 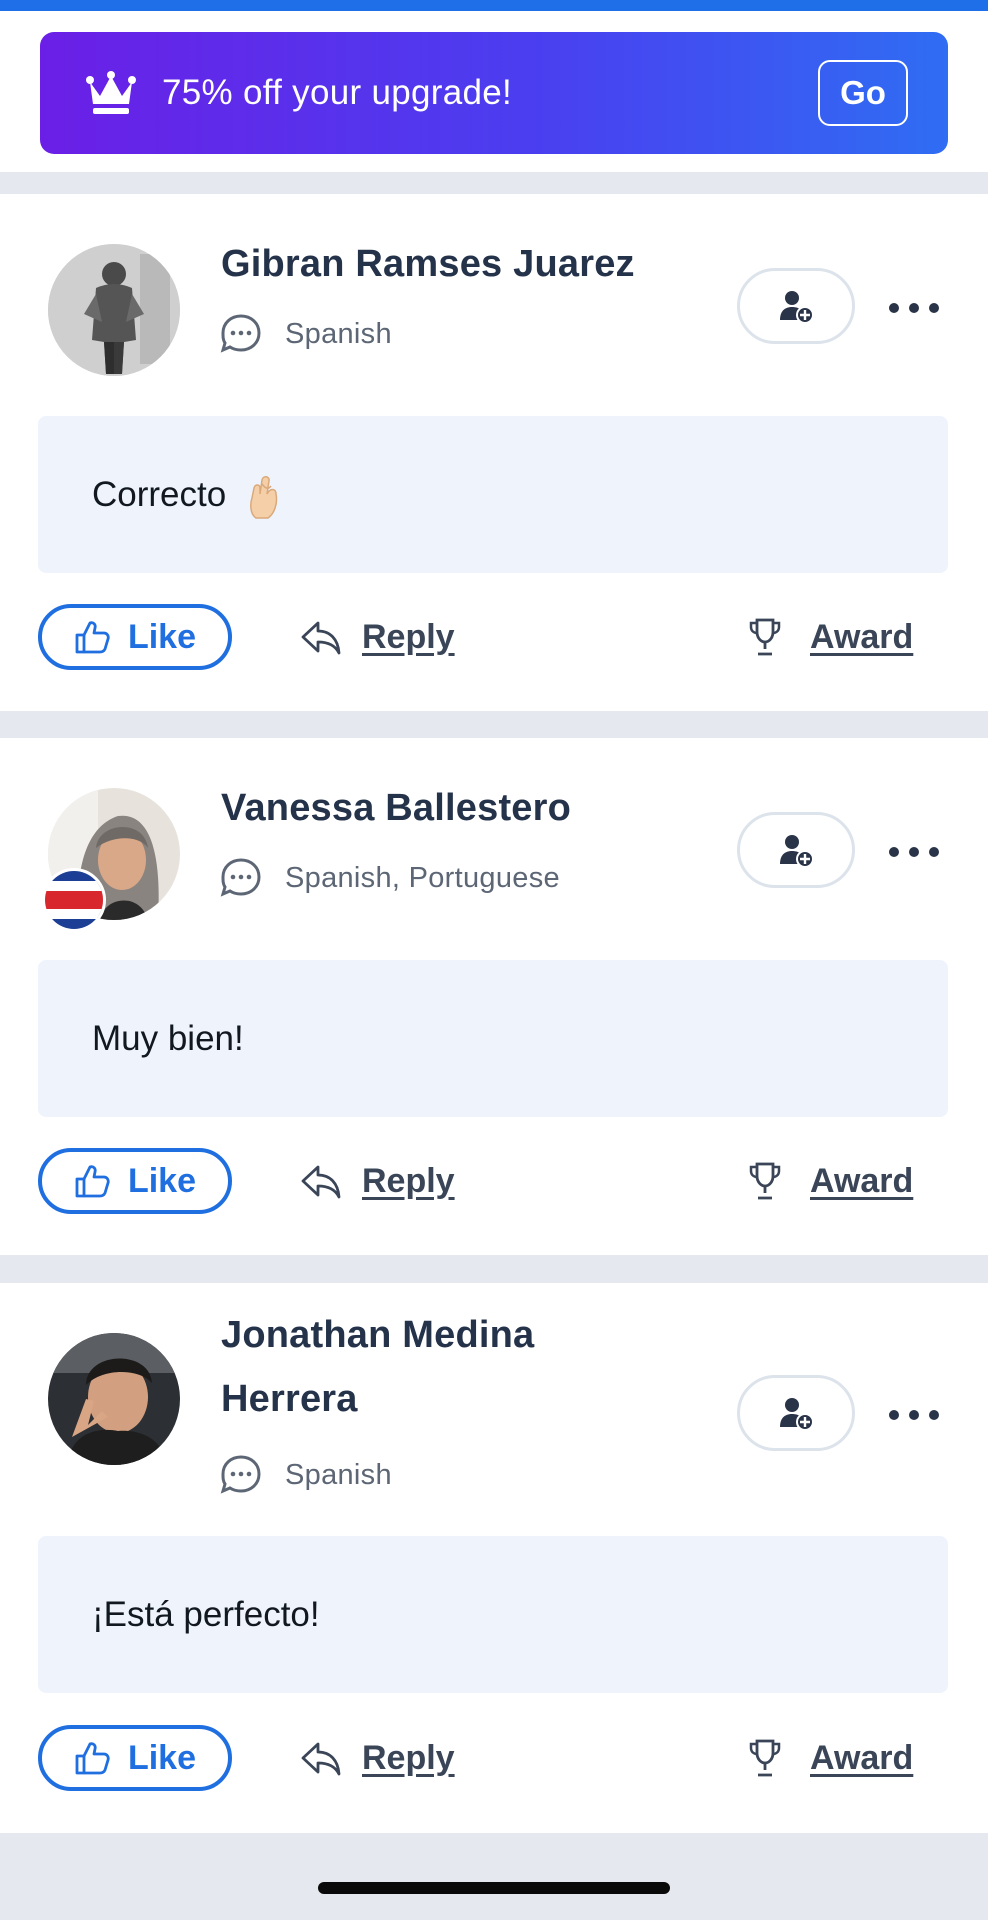 I want to click on costa-rica-flag-icon, so click(x=74, y=900).